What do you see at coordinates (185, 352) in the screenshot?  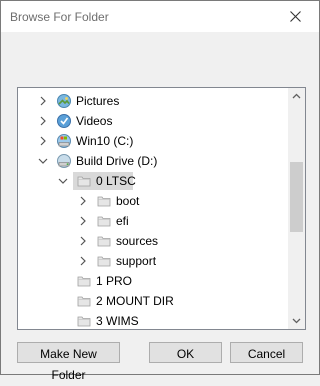 I see `ok-button: OK` at bounding box center [185, 352].